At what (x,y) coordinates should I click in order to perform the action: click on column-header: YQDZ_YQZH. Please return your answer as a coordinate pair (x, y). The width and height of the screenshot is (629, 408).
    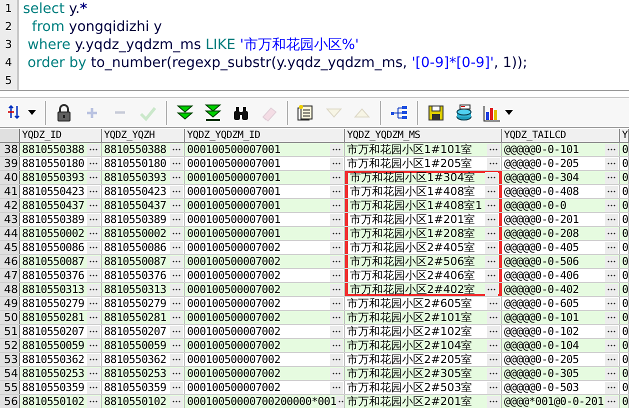
    Looking at the image, I should click on (129, 135).